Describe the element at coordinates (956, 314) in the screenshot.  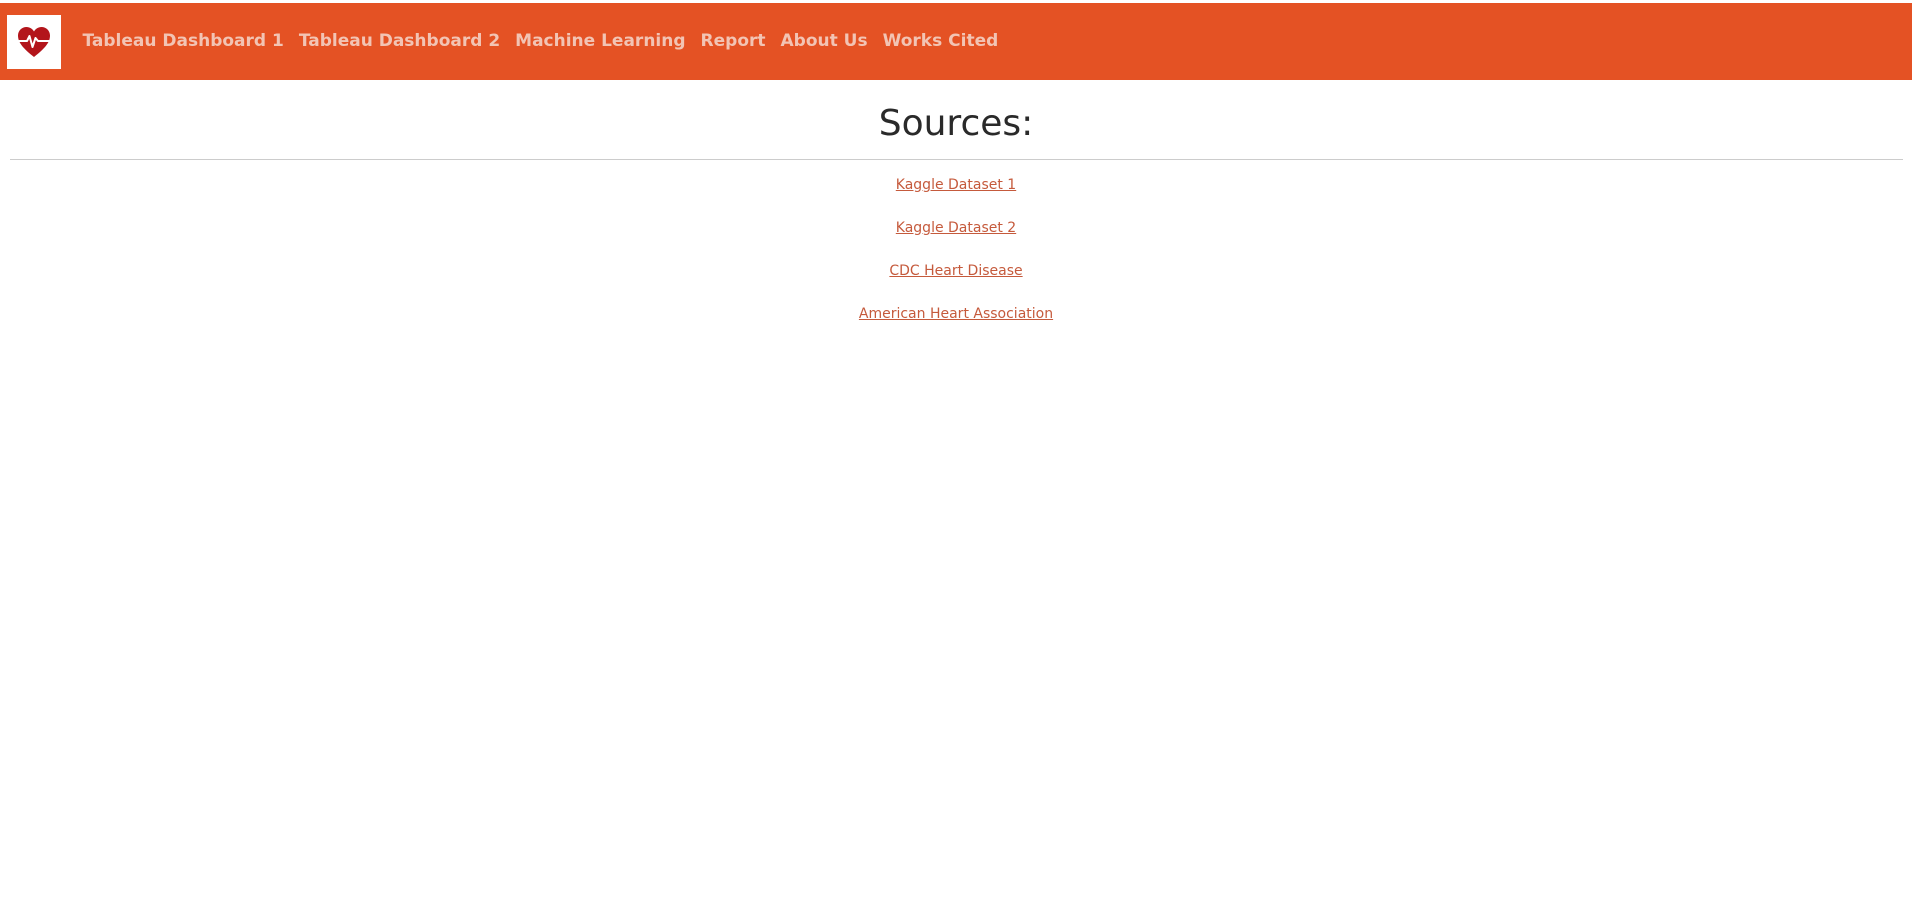
I see `source-link-american-heart-association: American Heart Association` at that location.